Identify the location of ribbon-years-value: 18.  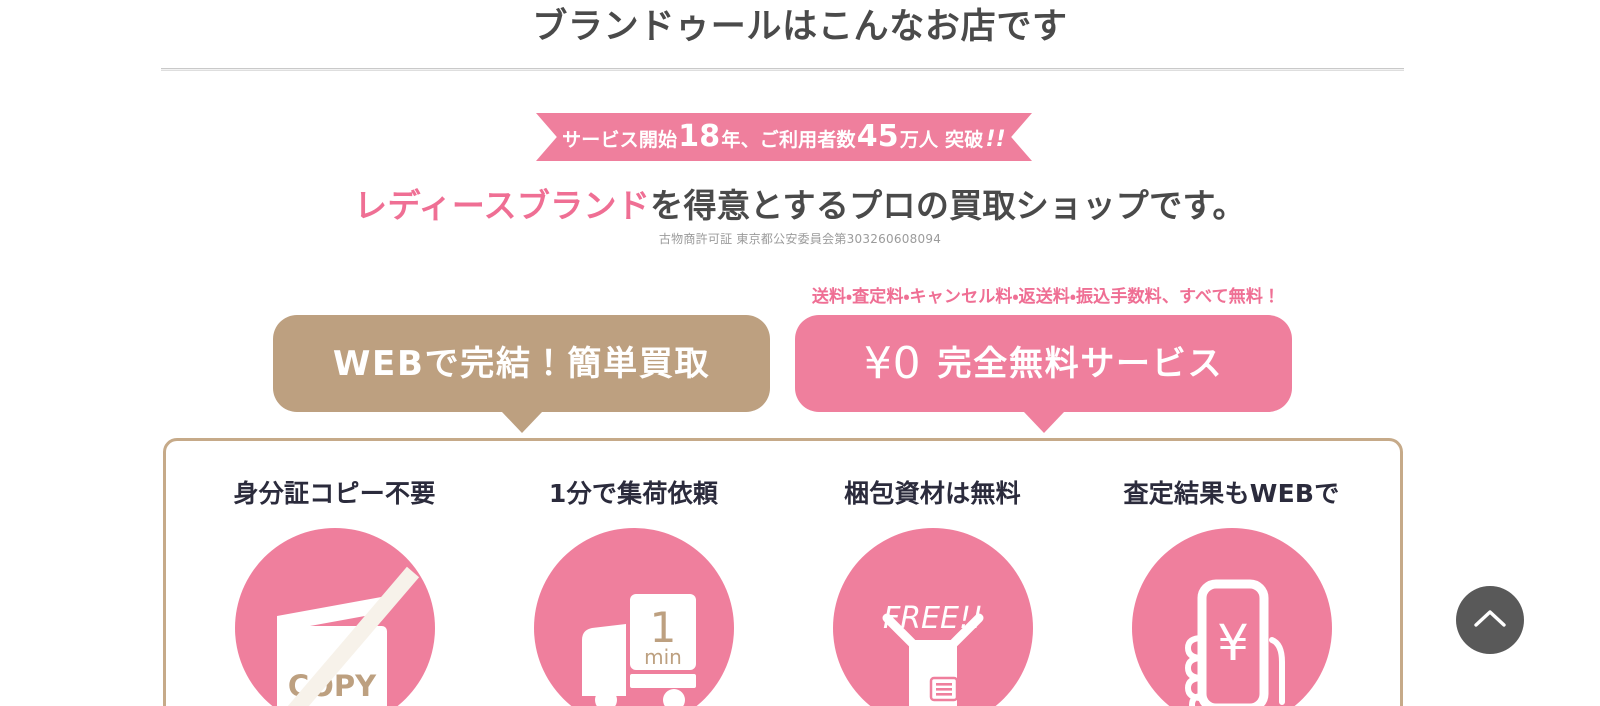
(699, 136).